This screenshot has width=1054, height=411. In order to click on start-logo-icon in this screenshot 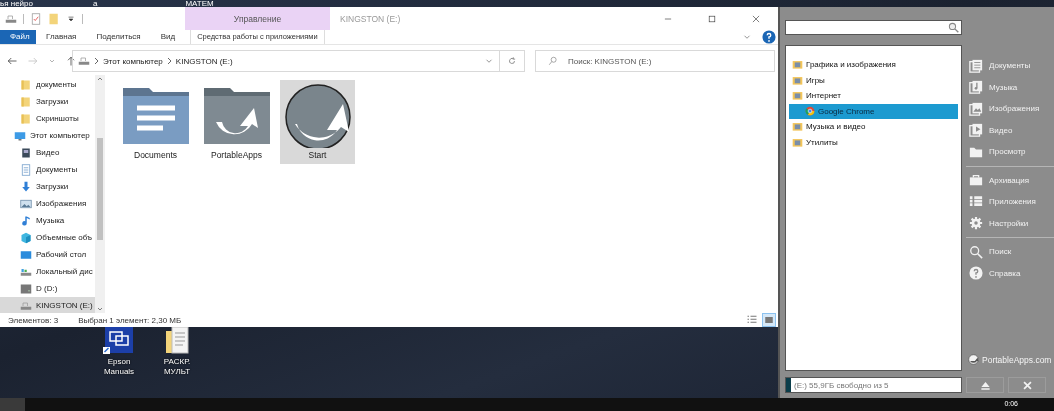, I will do `click(317, 115)`.